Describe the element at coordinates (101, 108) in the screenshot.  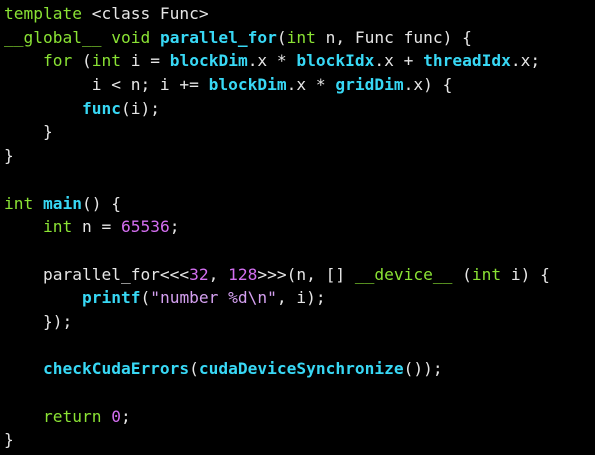
I see `code-token: func` at that location.